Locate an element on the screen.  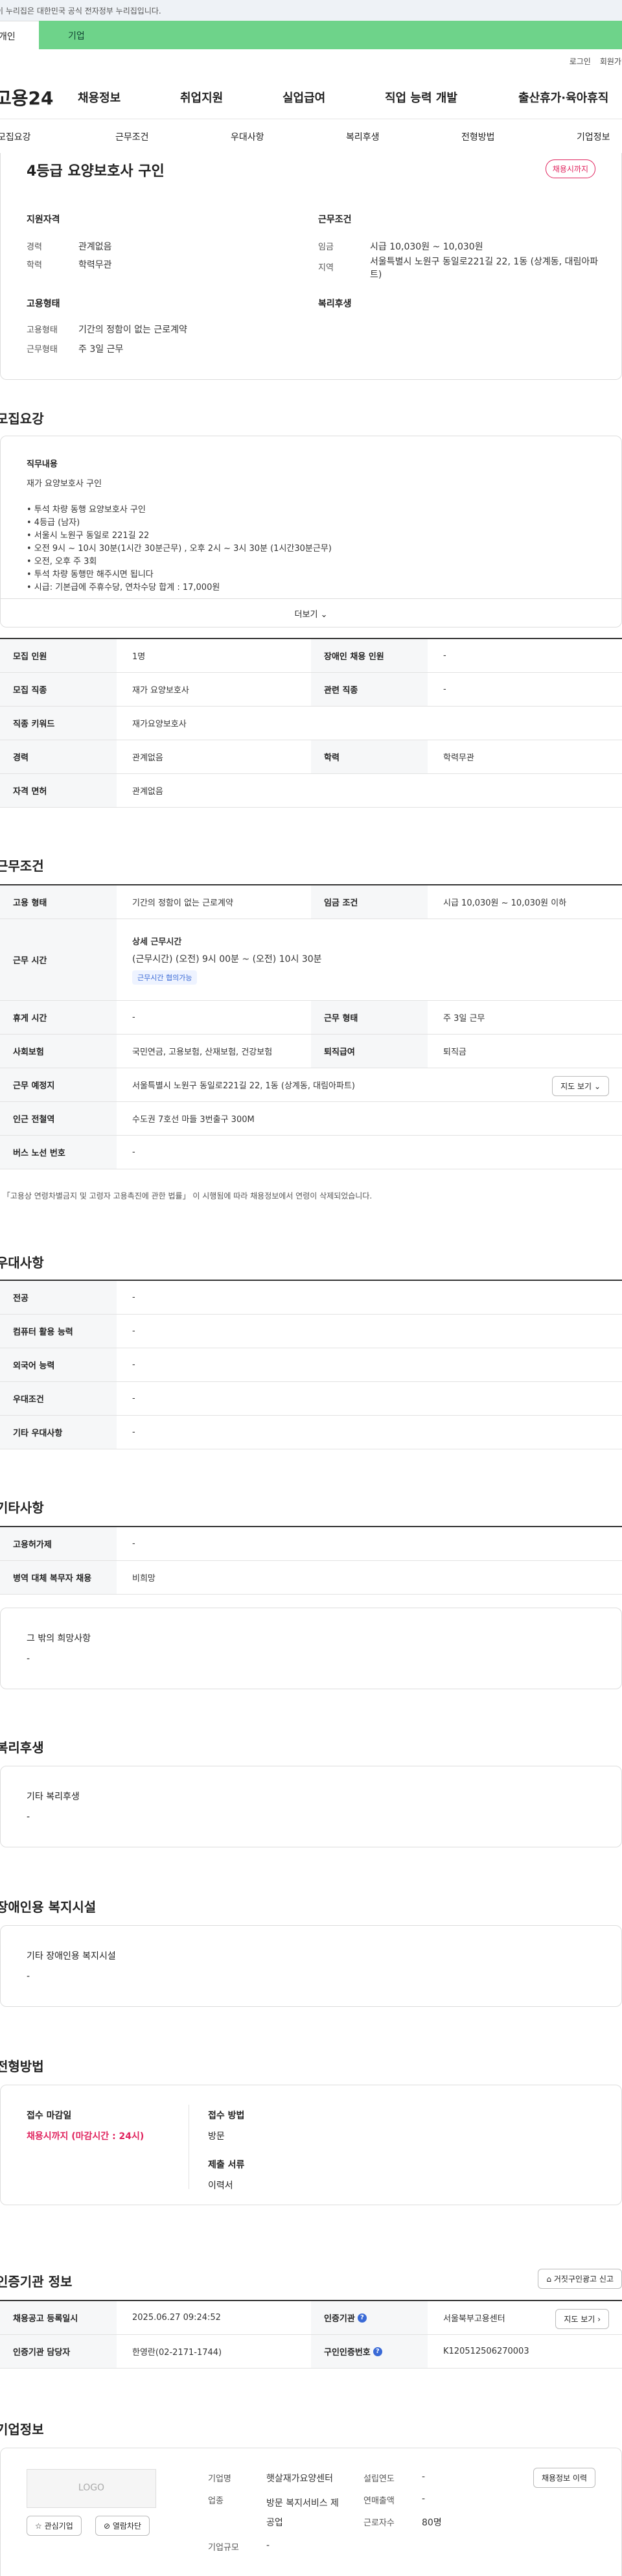
disabled-value: - is located at coordinates (28, 1976).